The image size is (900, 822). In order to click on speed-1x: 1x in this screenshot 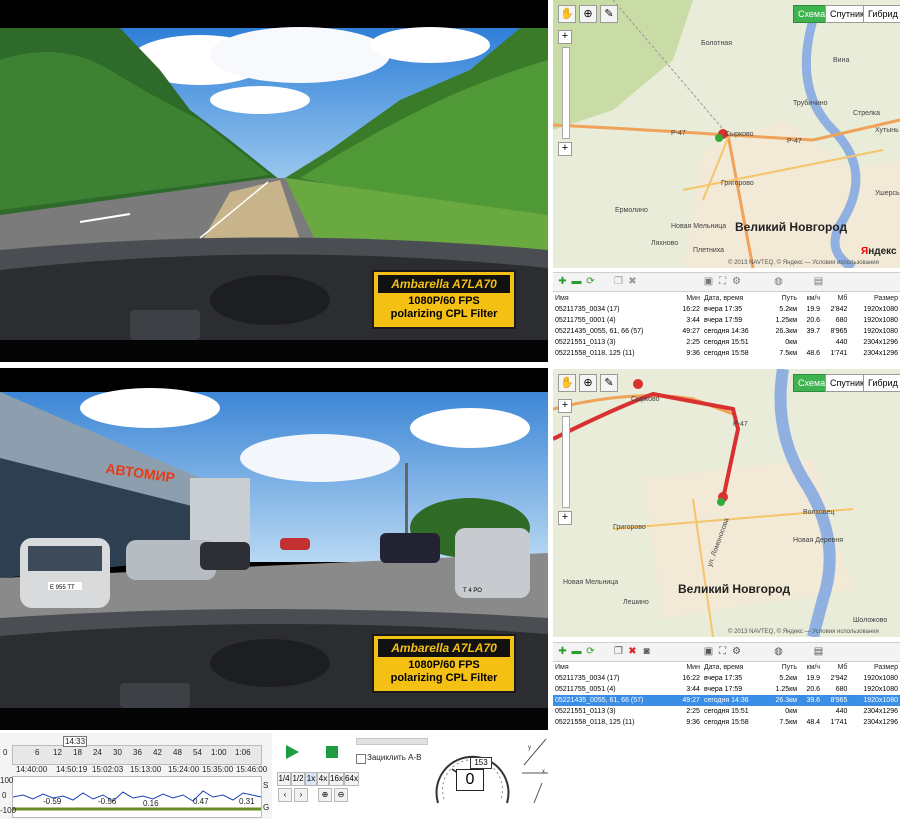, I will do `click(311, 779)`.